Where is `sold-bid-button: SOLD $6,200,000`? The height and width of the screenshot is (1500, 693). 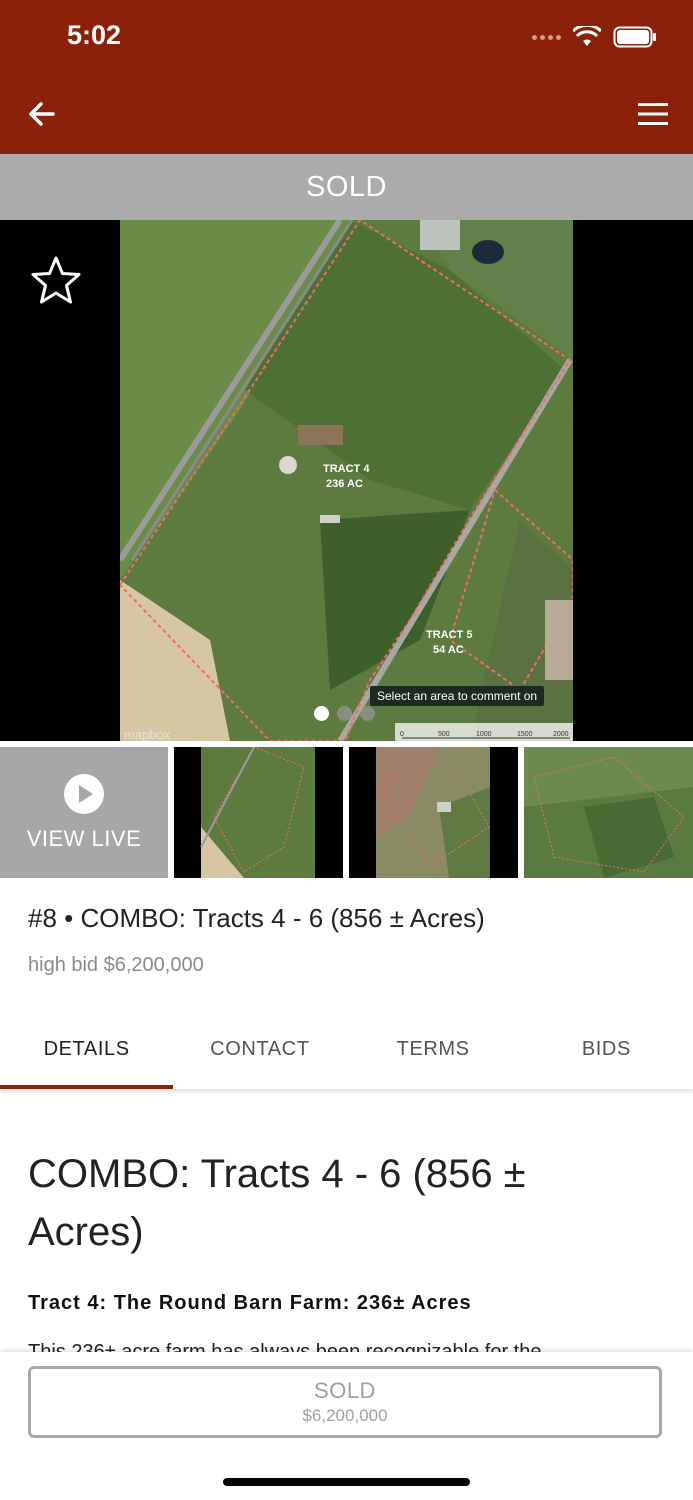 sold-bid-button: SOLD $6,200,000 is located at coordinates (345, 1402).